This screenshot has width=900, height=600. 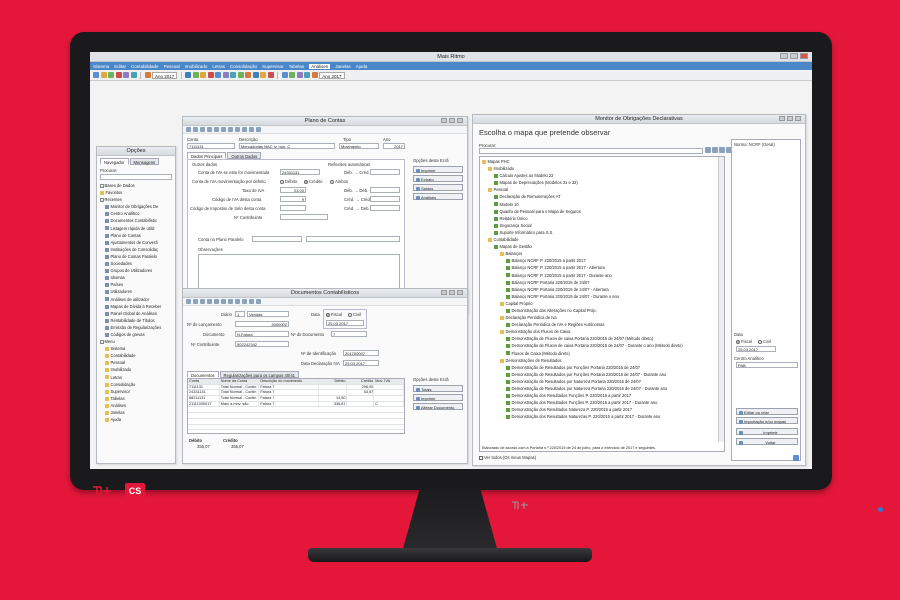 I want to click on tab-dados-principais: Dados Principais, so click(x=207, y=155).